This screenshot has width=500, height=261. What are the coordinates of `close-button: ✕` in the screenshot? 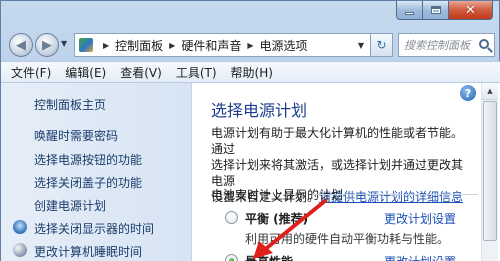 It's located at (471, 10).